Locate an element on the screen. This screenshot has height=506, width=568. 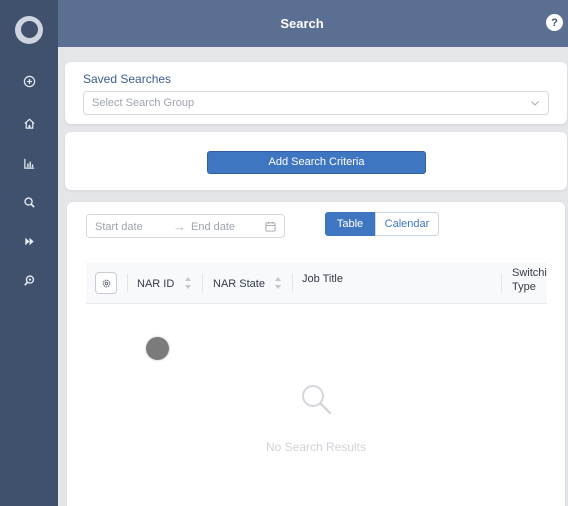
saved-searches-card: Saved Searches Select Search Group is located at coordinates (316, 93).